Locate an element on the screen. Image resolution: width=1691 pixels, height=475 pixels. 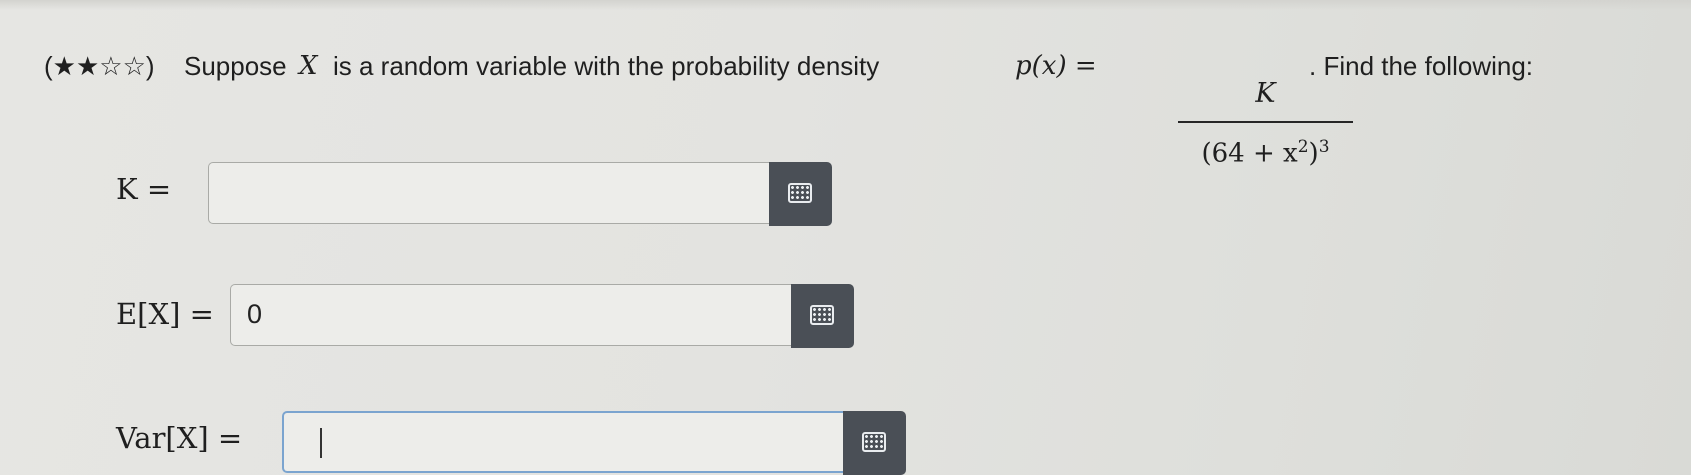
denominator-inner-exponent: 2 is located at coordinates (1303, 147).